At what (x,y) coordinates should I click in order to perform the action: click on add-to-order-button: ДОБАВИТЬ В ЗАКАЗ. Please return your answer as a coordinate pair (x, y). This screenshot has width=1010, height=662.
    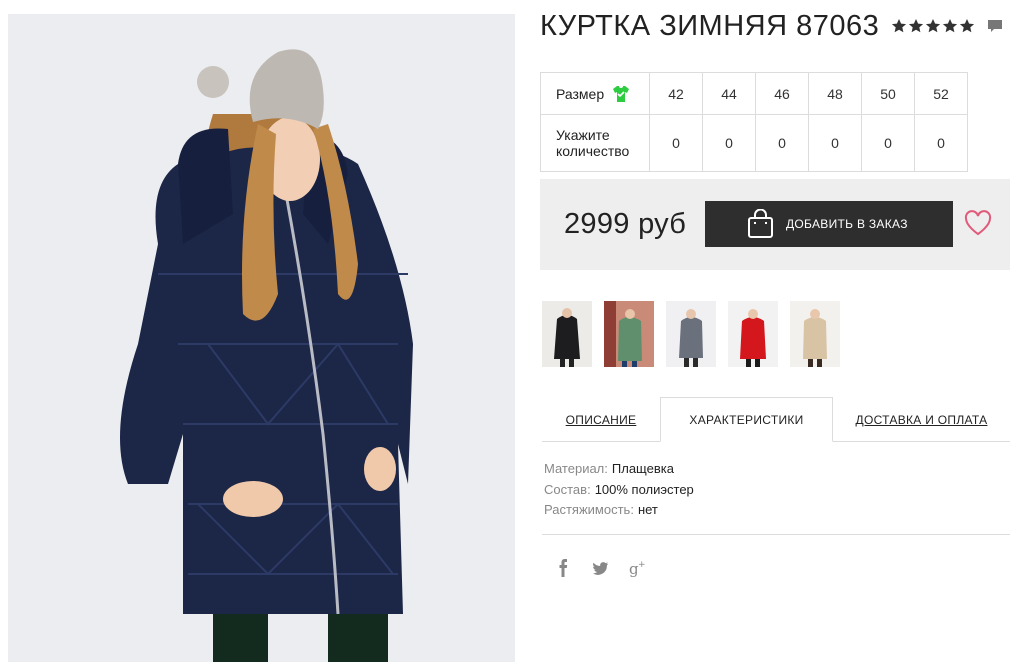
    Looking at the image, I should click on (829, 224).